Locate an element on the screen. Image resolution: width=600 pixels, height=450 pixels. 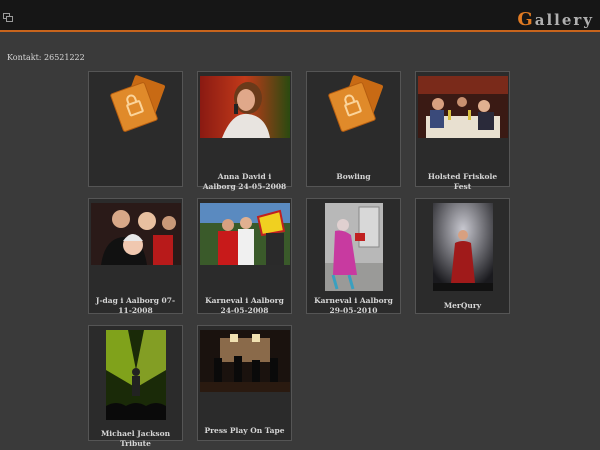
album-tile: Anna David i Aalborg 24-05-2008 is located at coordinates (244, 131).